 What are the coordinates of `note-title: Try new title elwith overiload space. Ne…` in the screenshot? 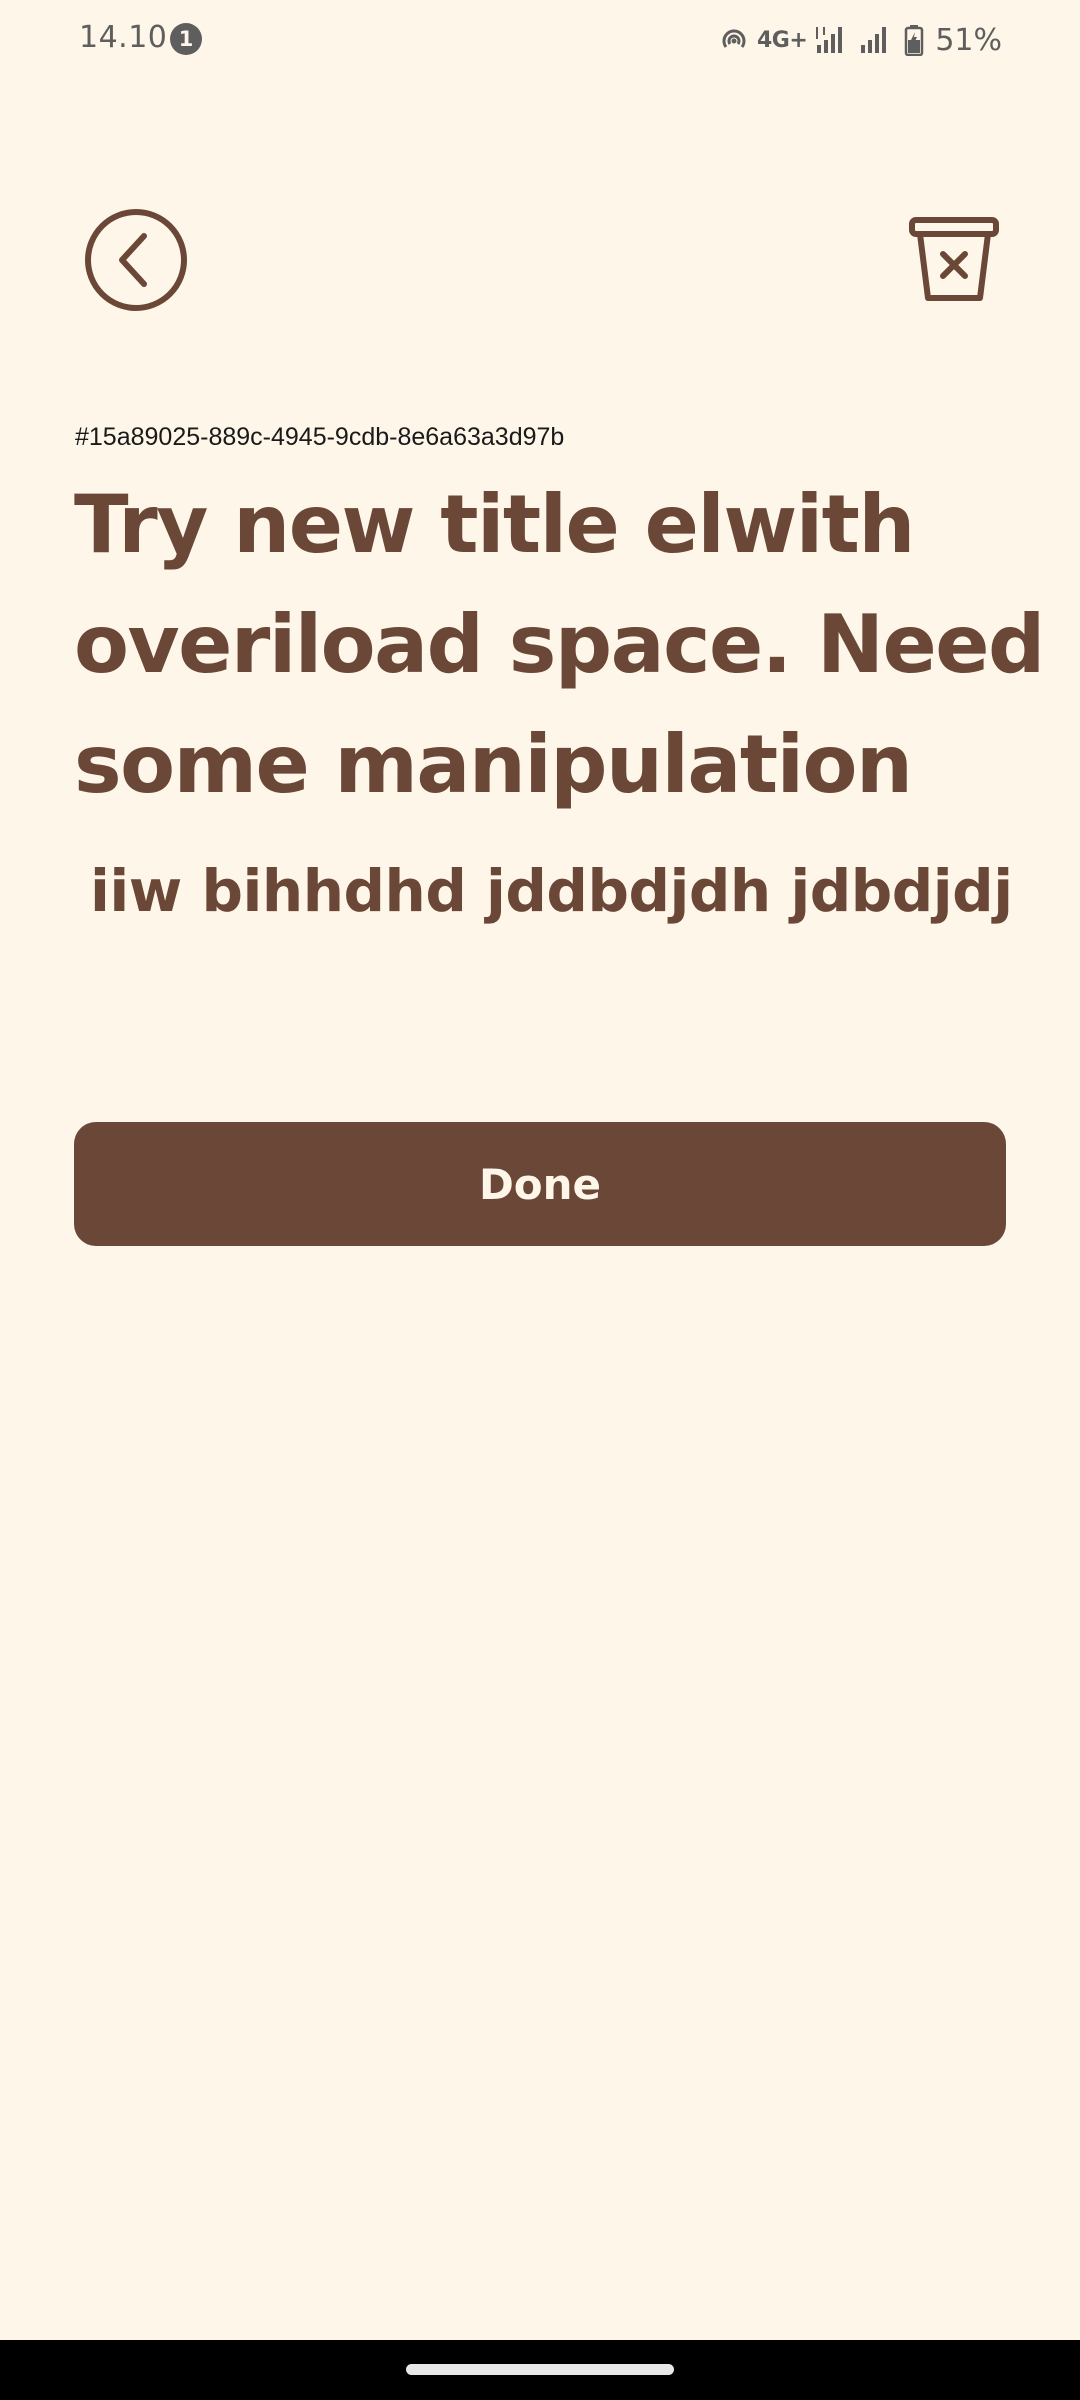 It's located at (574, 645).